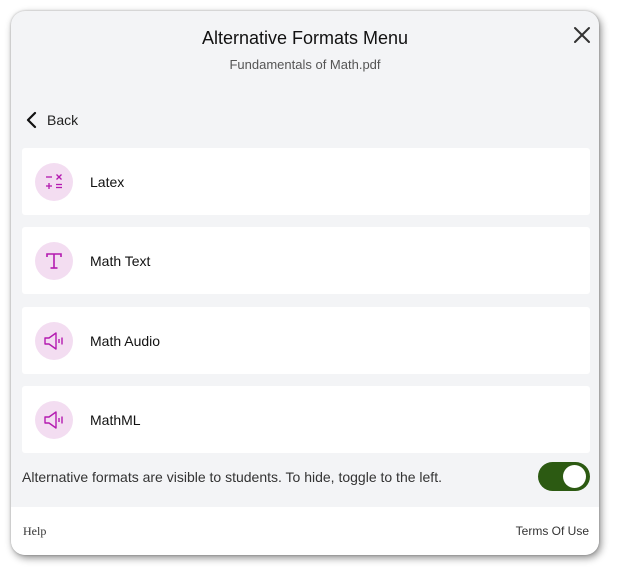 The height and width of the screenshot is (574, 618). What do you see at coordinates (34, 531) in the screenshot?
I see `help-link: Help` at bounding box center [34, 531].